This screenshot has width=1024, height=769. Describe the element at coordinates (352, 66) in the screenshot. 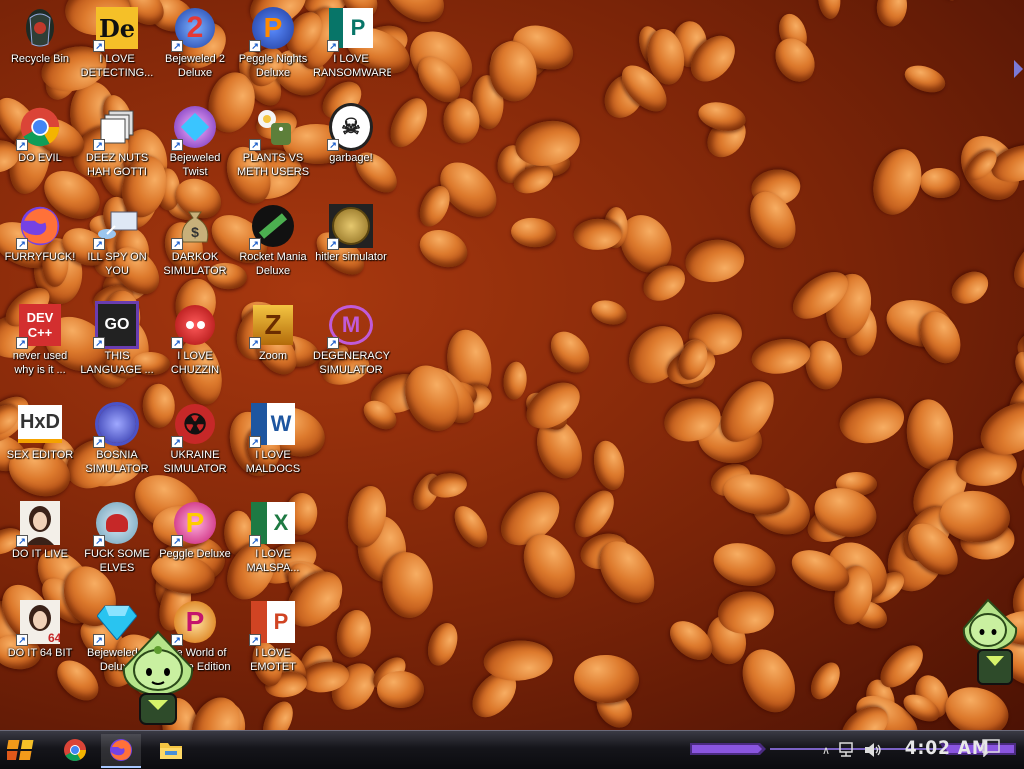

I see `desktop-icon-label: I LOVE RANSOMWARE` at that location.